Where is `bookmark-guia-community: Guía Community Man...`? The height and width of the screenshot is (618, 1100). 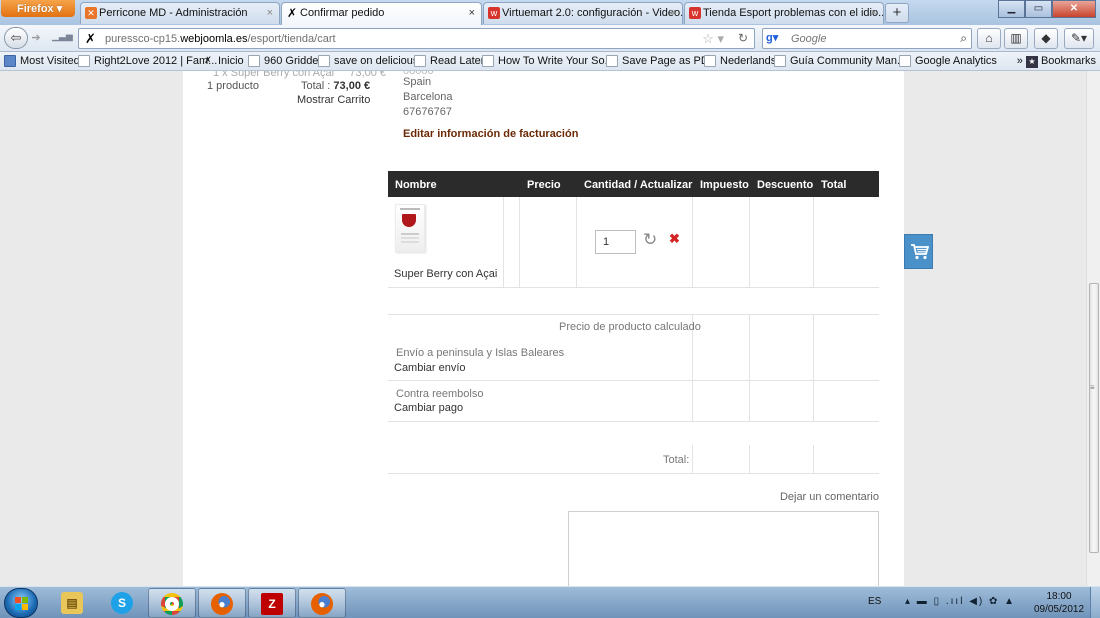
bookmark-guia-community: Guía Community Man... is located at coordinates (840, 61).